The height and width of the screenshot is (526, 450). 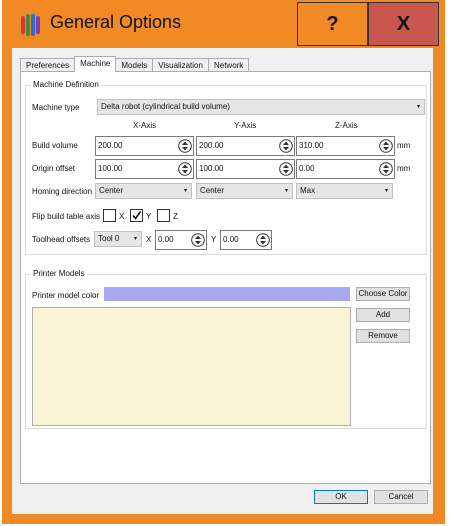 I want to click on origin-offset-y-value: 100.00, so click(x=211, y=168).